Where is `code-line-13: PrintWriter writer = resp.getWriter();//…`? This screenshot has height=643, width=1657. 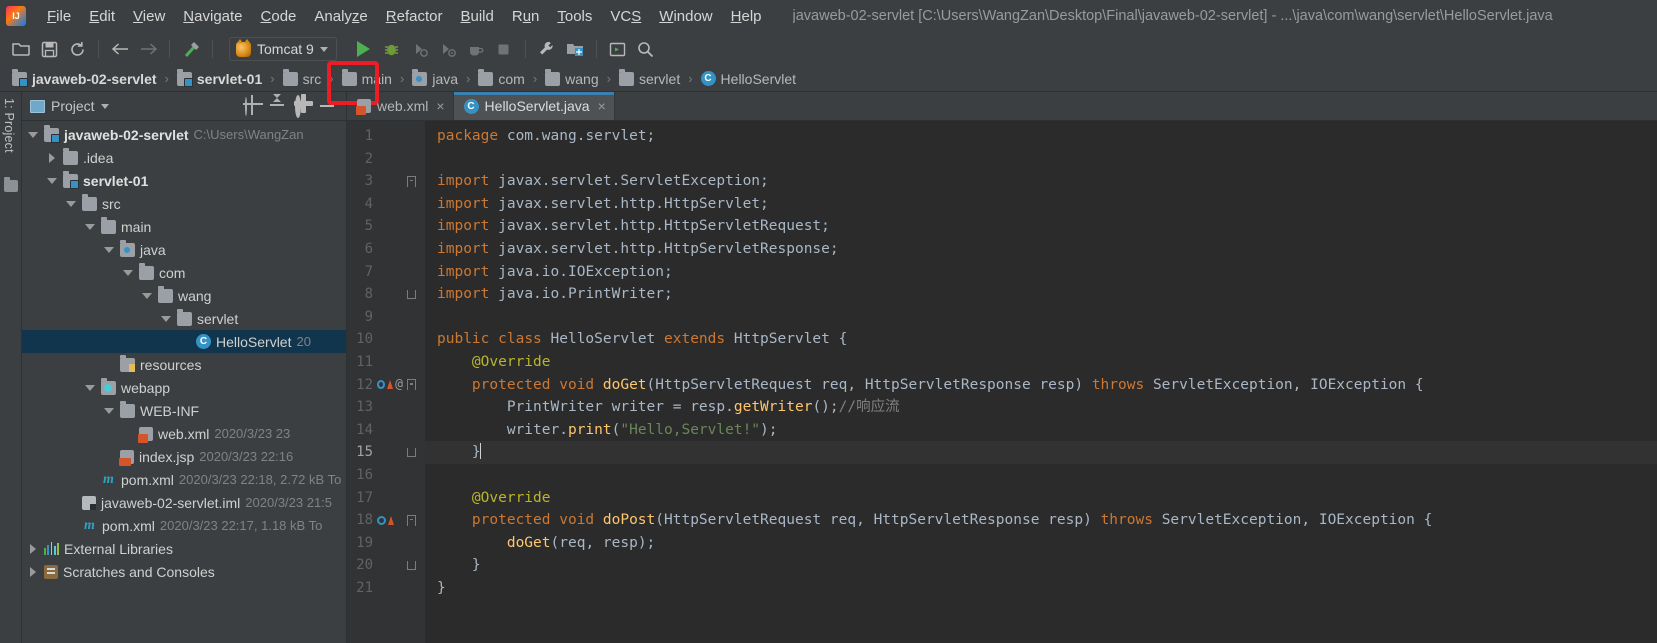
code-line-13: PrintWriter writer = resp.getWriter();//… is located at coordinates (1041, 407).